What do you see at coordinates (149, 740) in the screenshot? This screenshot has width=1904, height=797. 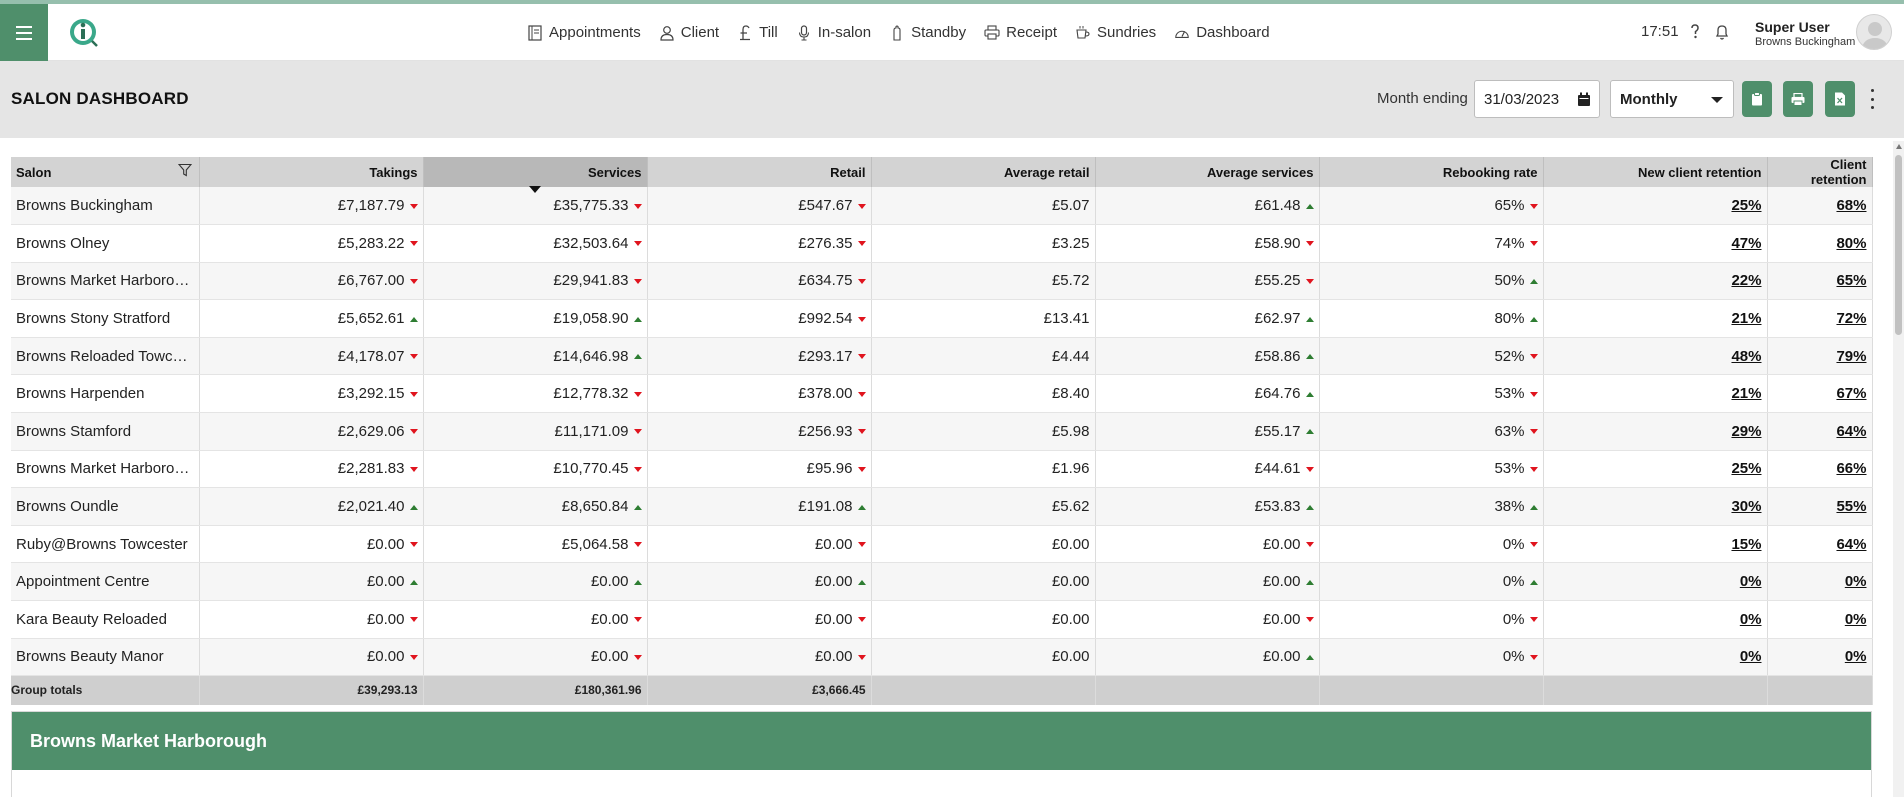 I see `panel-title: Browns Market Harborough` at bounding box center [149, 740].